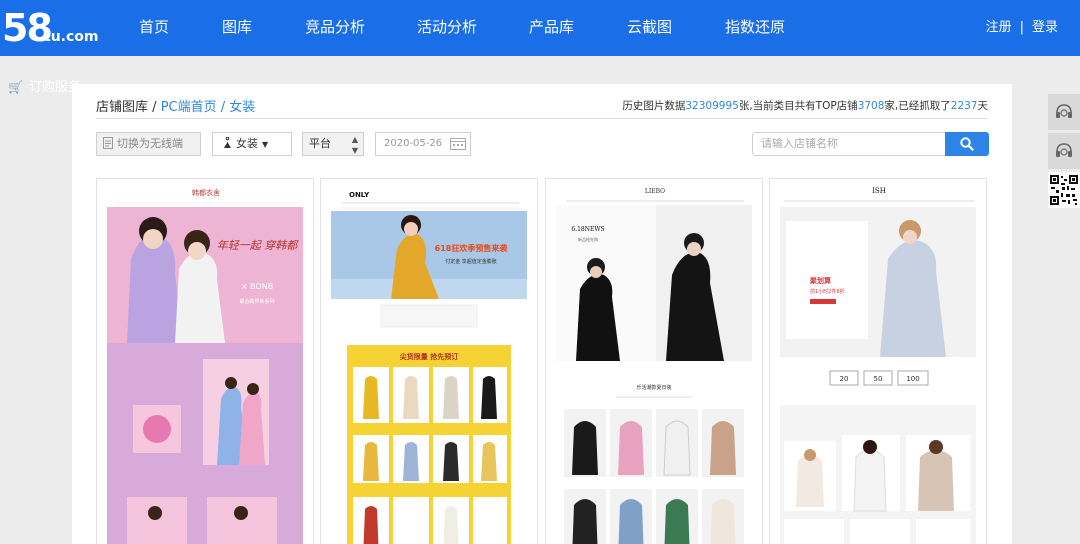 The image size is (1080, 544). I want to click on breadcrumb-pc-home: PC端首页, so click(189, 107).